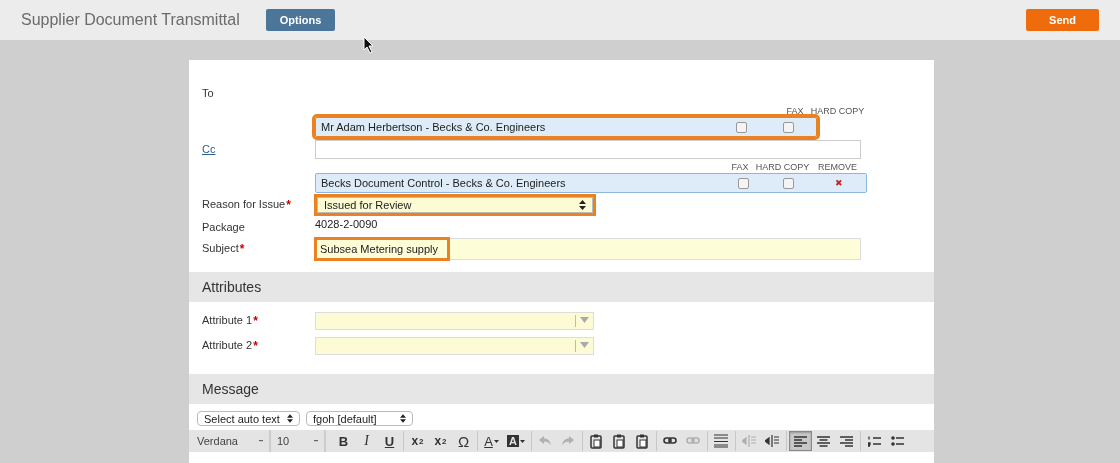 This screenshot has width=1120, height=463. I want to click on field-label: To, so click(208, 93).